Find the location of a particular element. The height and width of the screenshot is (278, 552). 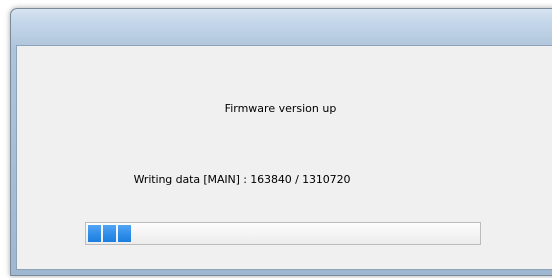

dialog-titlebar is located at coordinates (281, 23).